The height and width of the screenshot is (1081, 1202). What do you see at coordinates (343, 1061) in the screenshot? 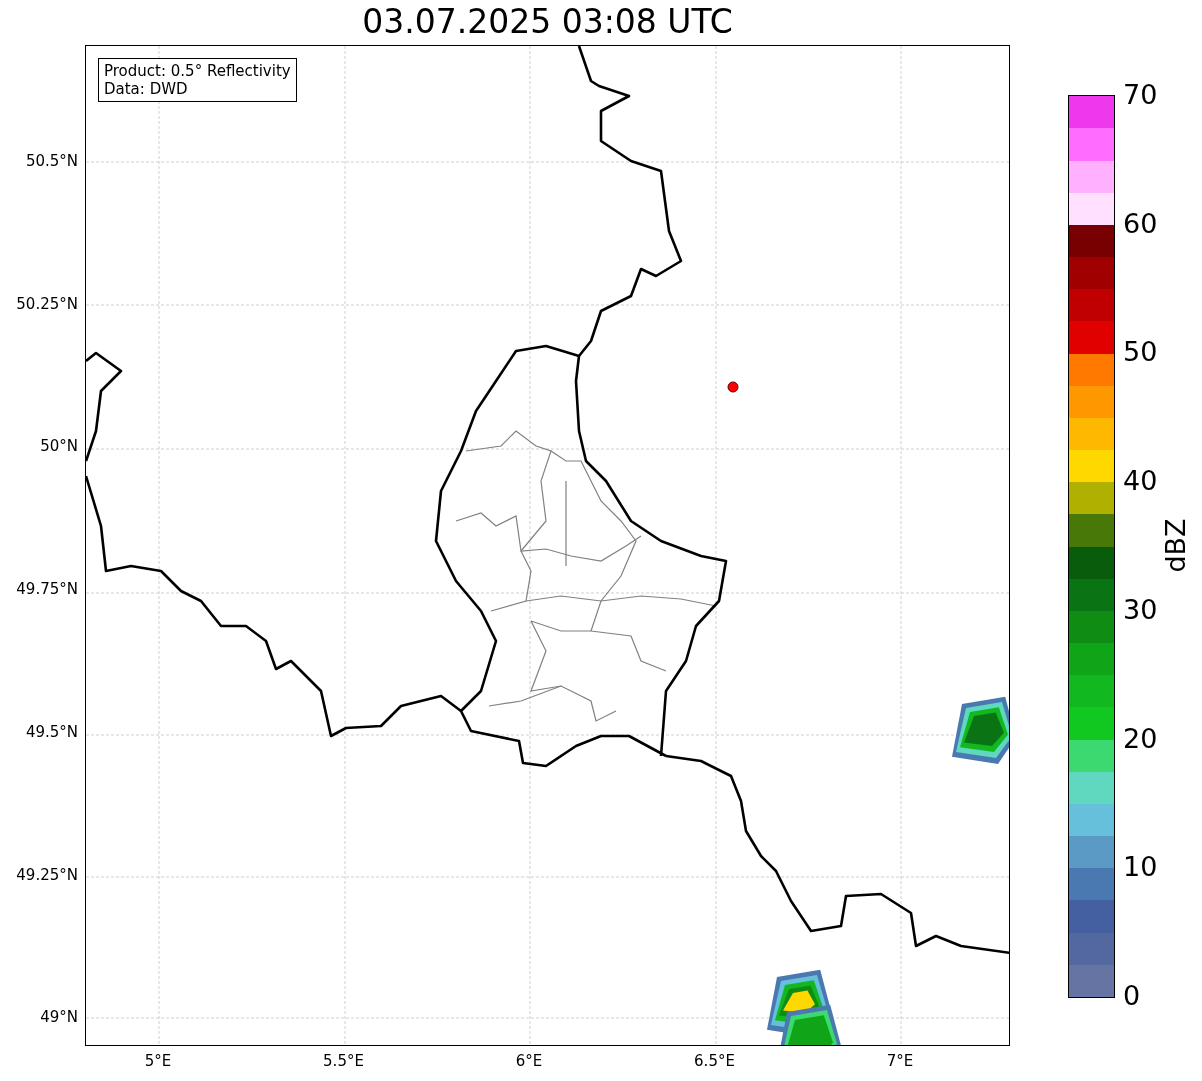
I see `longitude-label: 5.5°E` at bounding box center [343, 1061].